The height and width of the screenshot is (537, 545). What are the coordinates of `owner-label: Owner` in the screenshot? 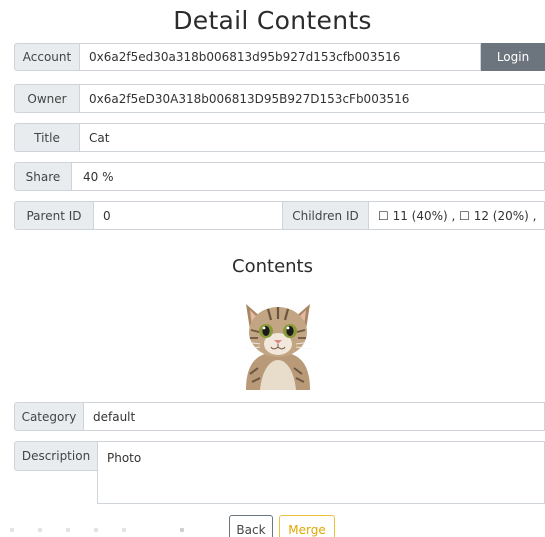 It's located at (46, 98).